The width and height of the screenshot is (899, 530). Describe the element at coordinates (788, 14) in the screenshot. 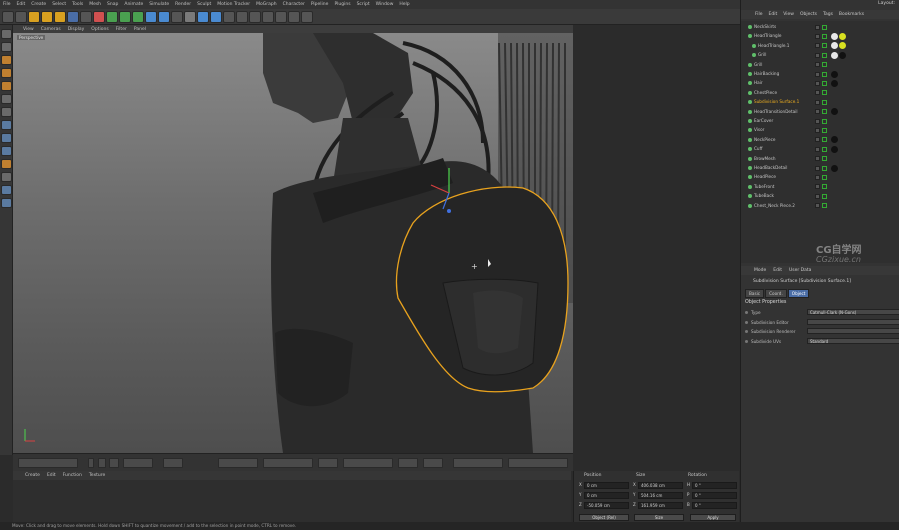

I see `object-menu-view: View` at that location.